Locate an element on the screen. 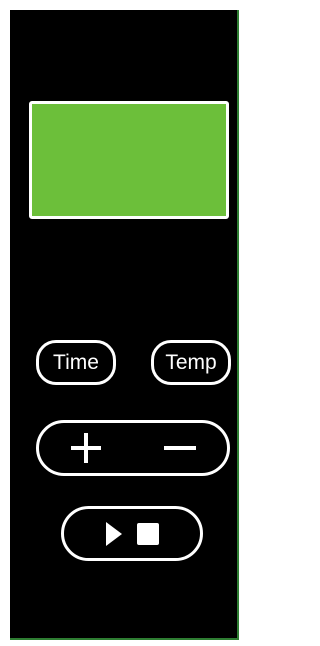 The image size is (320, 646). start-stop-button is located at coordinates (132, 533).